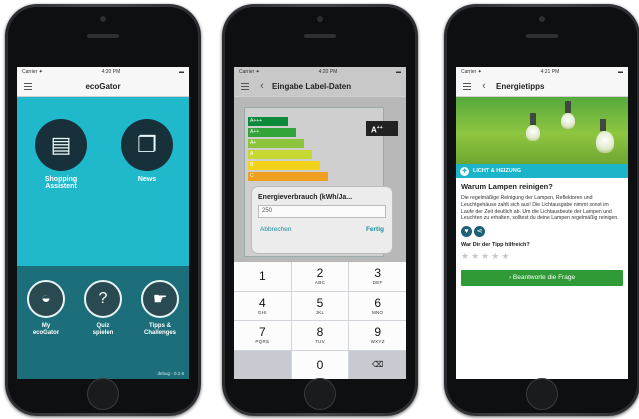  I want to click on answer-question-button: › Beantworte die Frage, so click(542, 278).